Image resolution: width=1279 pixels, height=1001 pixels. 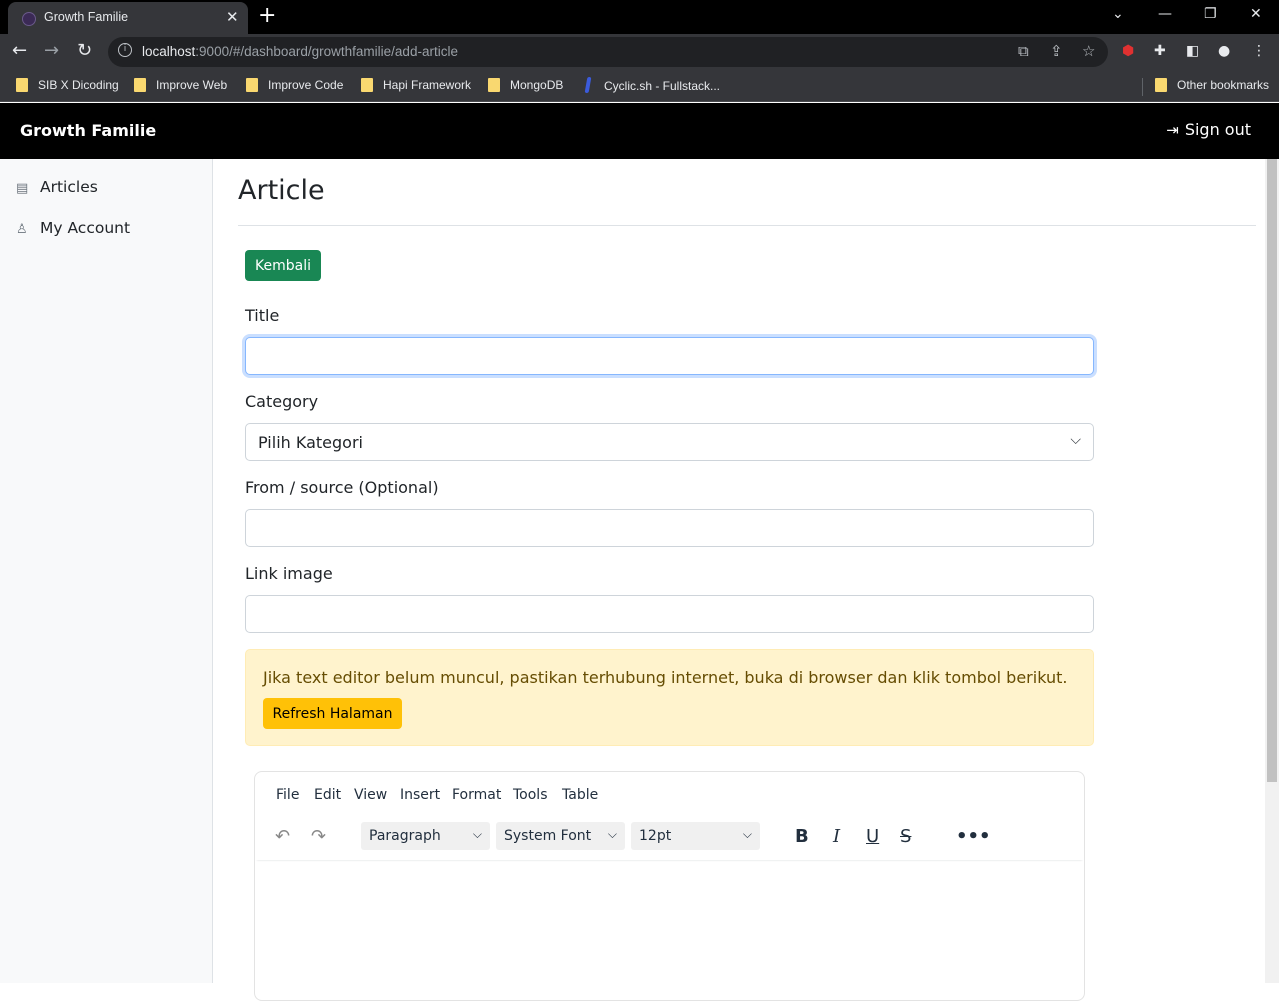 I want to click on menu-view: View, so click(x=370, y=795).